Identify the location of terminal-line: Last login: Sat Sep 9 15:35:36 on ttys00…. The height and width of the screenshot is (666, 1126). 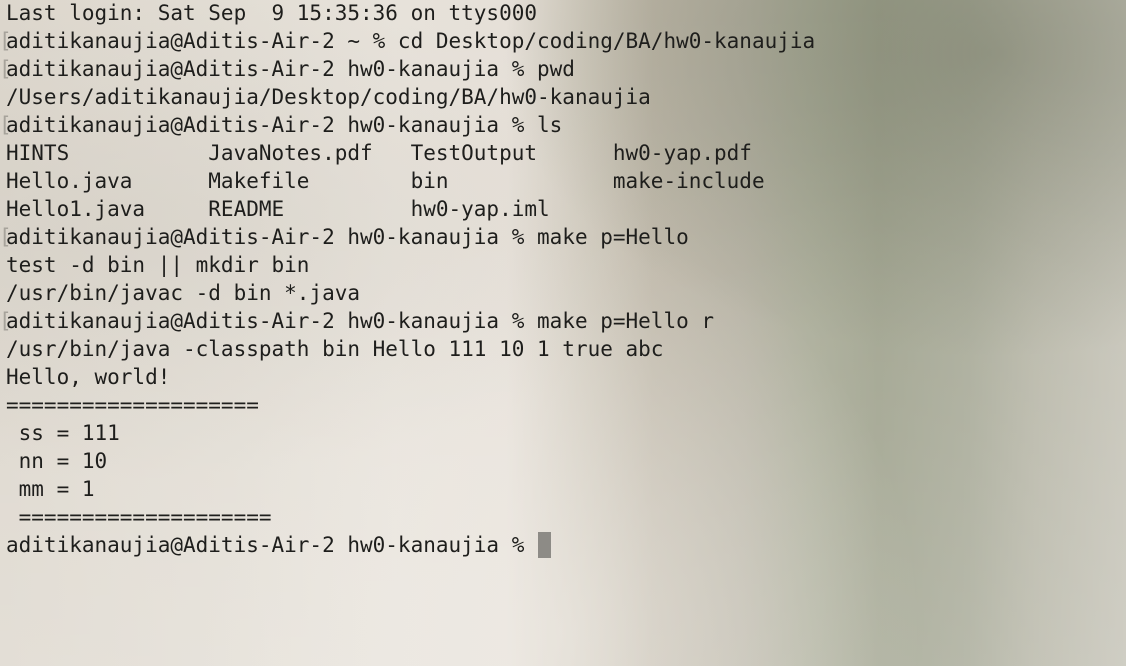
(272, 13).